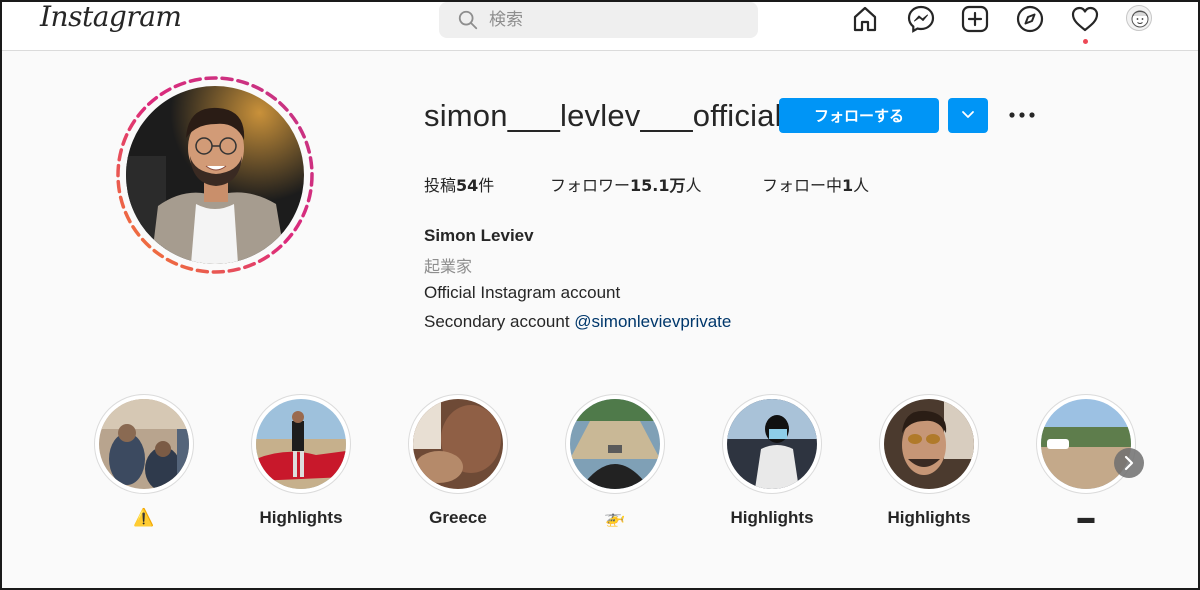 The width and height of the screenshot is (1200, 590). I want to click on highlight-item: ⚠️, so click(144, 461).